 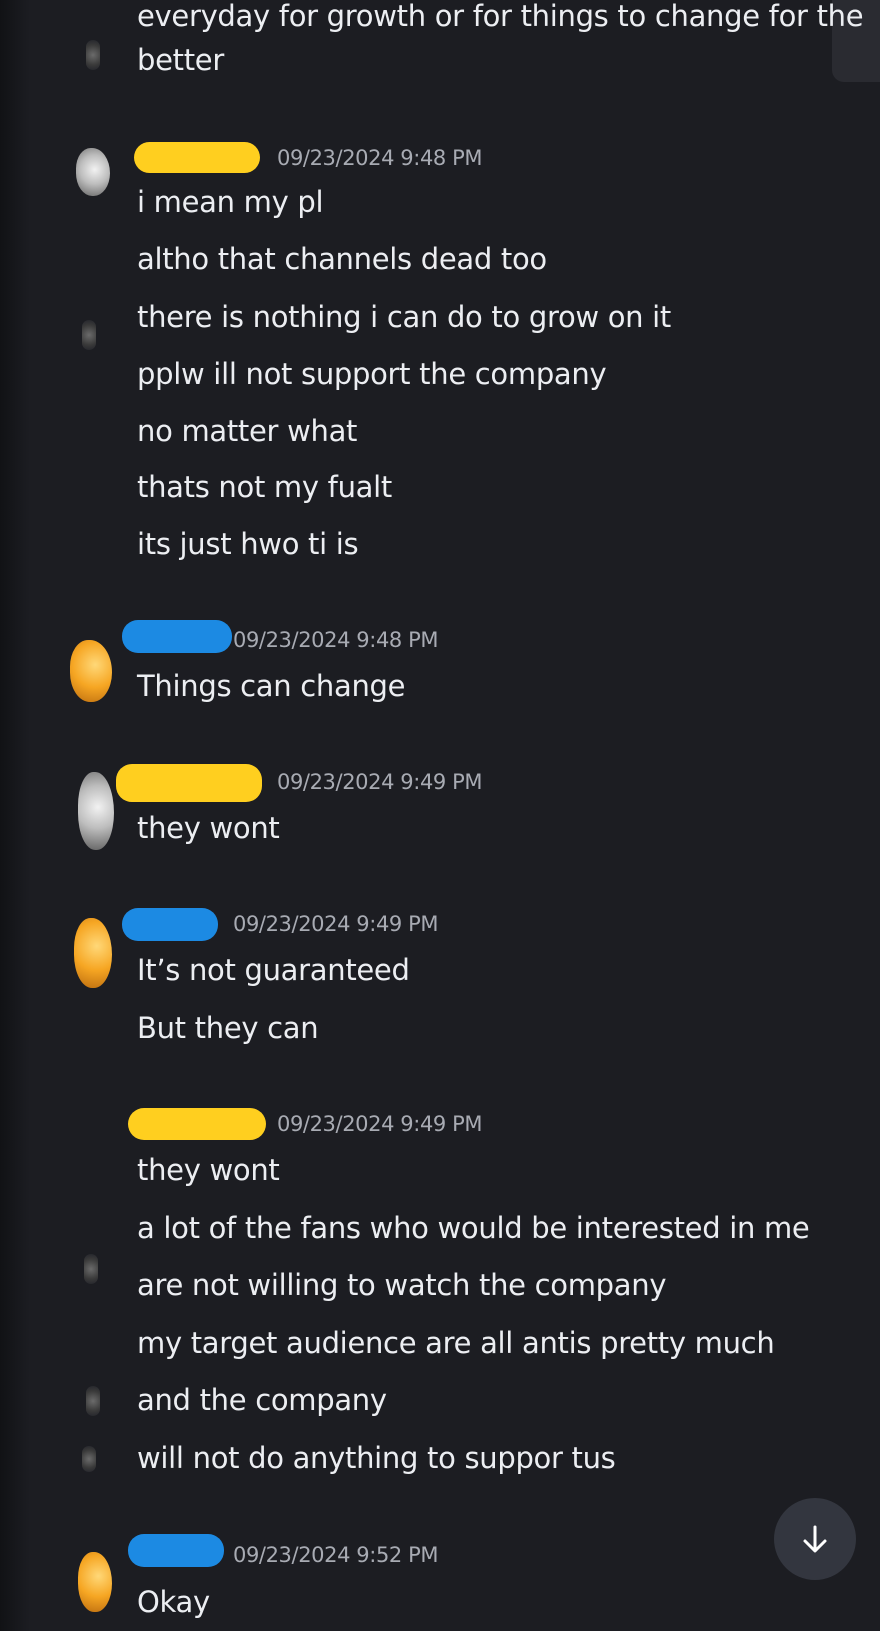 What do you see at coordinates (15, 815) in the screenshot?
I see `left-edge-shadow` at bounding box center [15, 815].